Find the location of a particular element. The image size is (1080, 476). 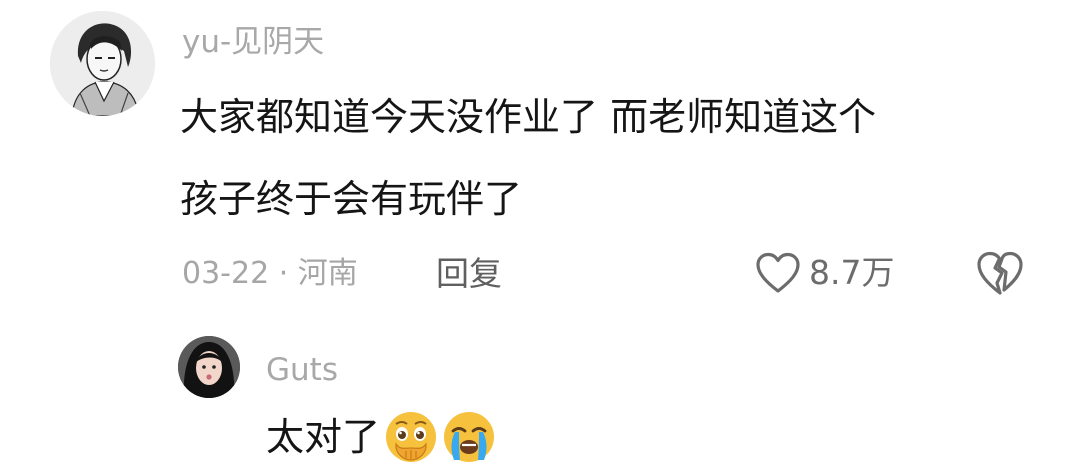

like-button: 8.7万 is located at coordinates (824, 273).